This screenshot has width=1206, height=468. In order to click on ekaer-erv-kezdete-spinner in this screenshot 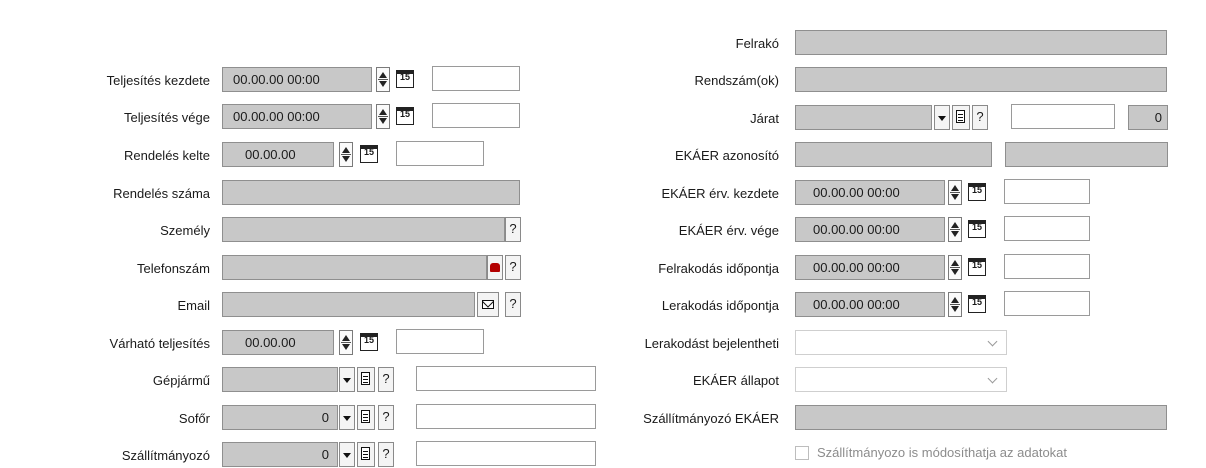, I will do `click(955, 192)`.